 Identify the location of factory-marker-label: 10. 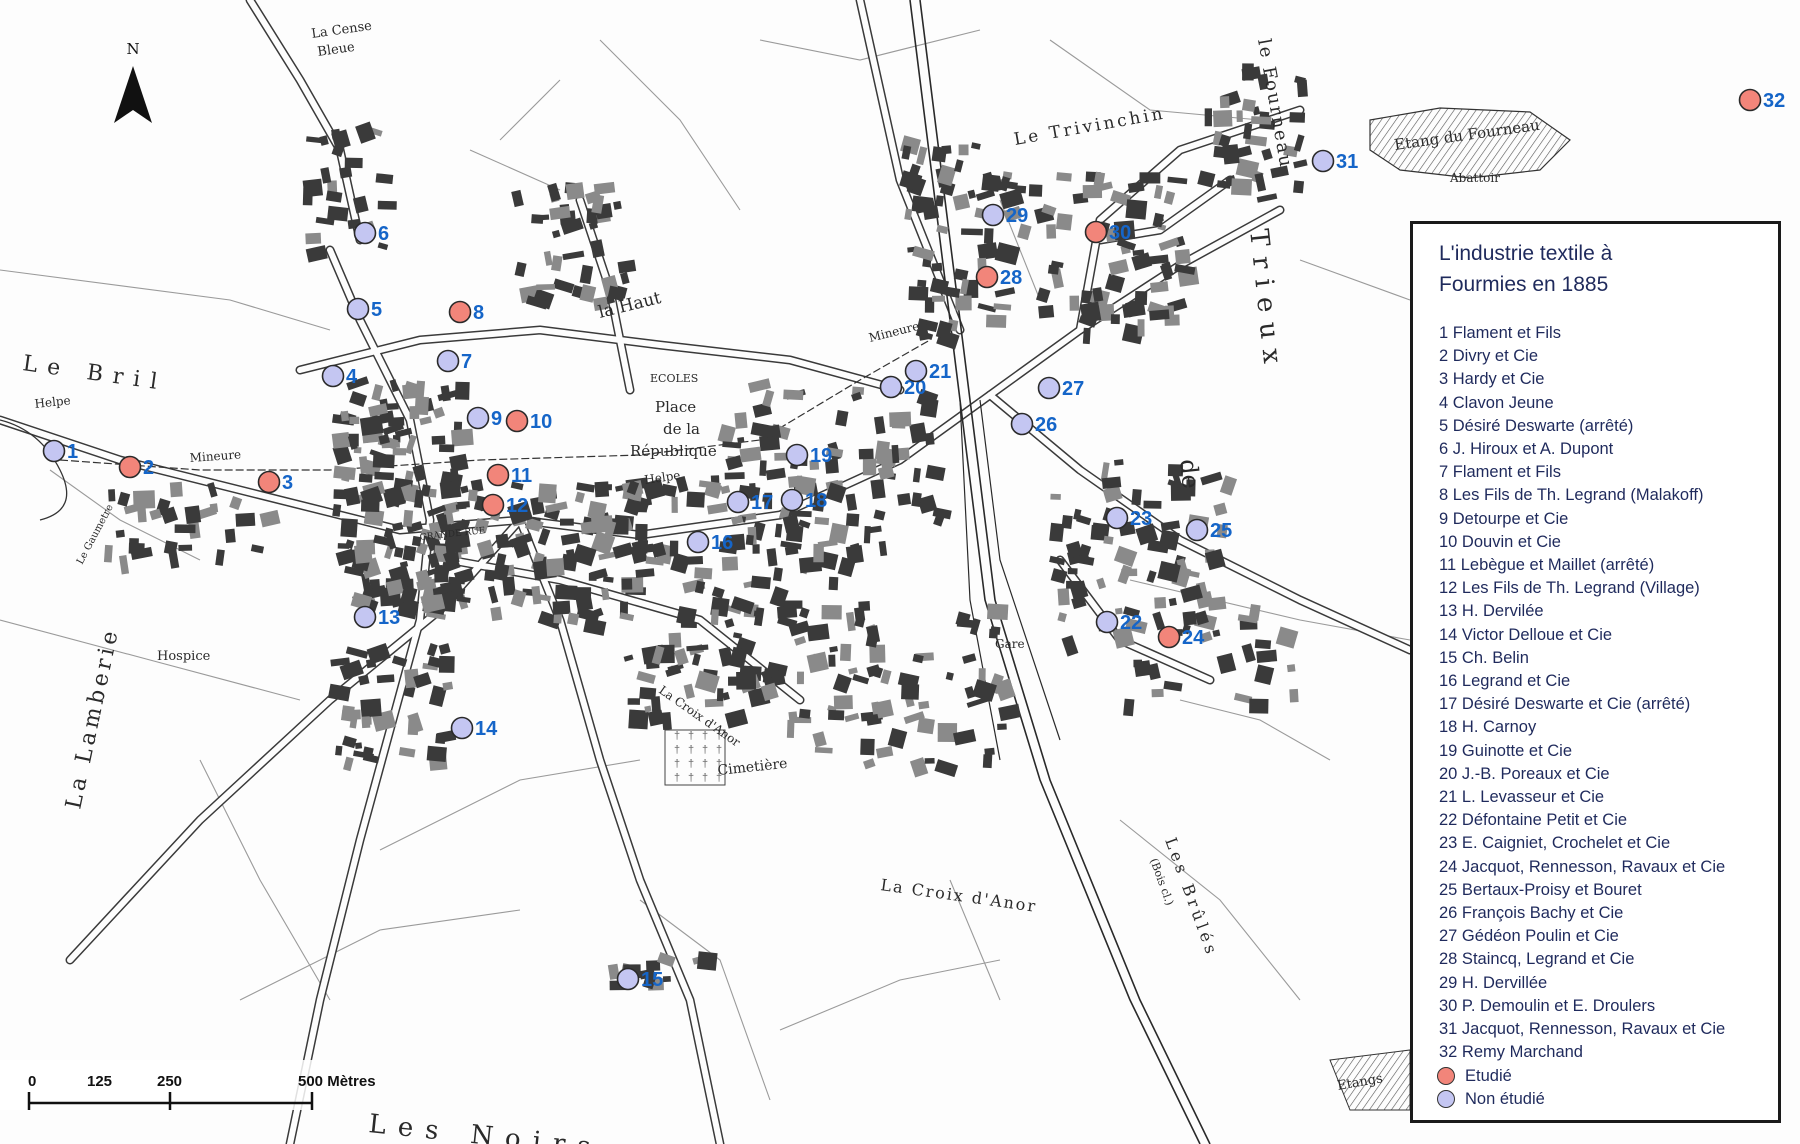
(541, 422).